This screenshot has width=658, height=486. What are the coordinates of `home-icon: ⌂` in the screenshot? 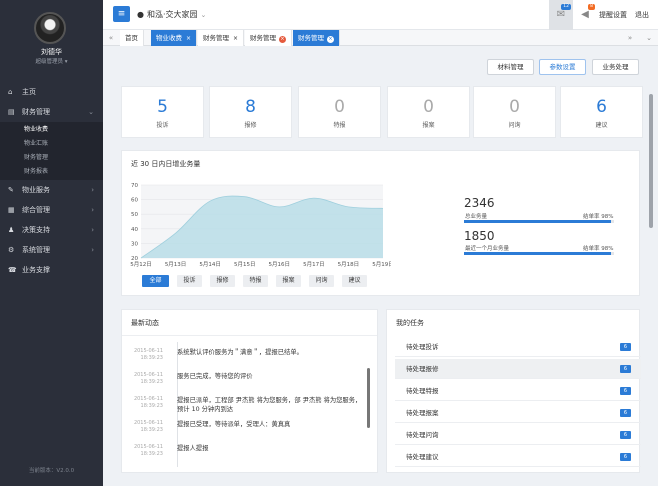 It's located at (10, 92).